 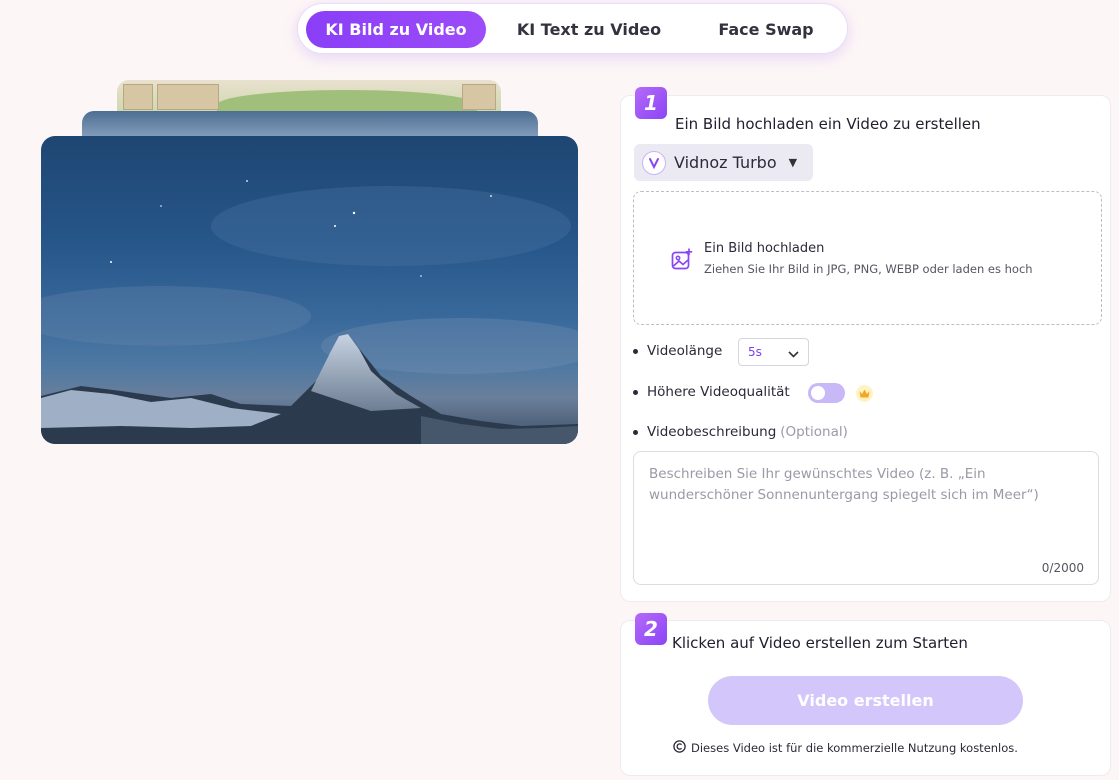 What do you see at coordinates (651, 629) in the screenshot?
I see `step2-badge: 2` at bounding box center [651, 629].